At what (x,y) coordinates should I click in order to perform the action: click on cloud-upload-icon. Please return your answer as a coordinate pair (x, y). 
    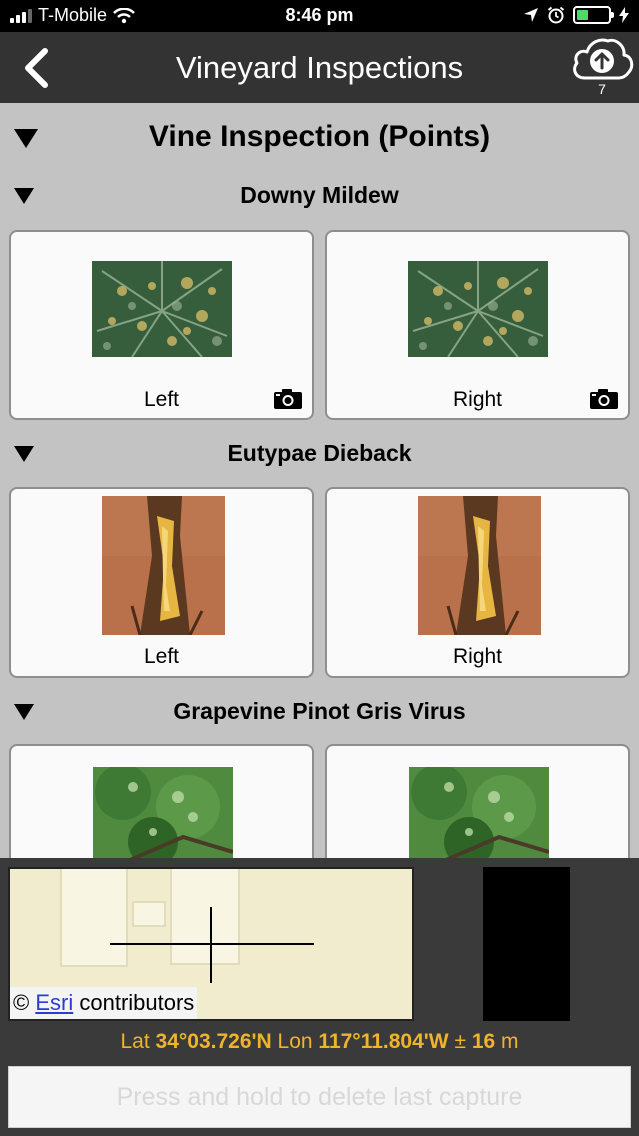
    Looking at the image, I should click on (603, 59).